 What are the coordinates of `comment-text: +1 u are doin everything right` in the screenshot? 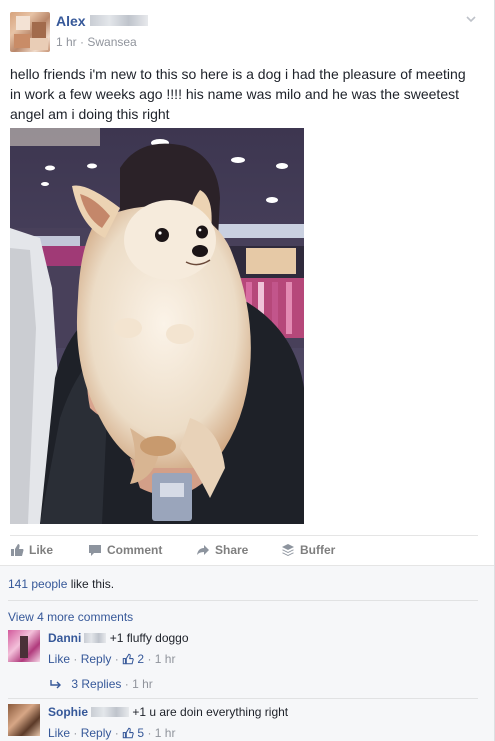 It's located at (210, 712).